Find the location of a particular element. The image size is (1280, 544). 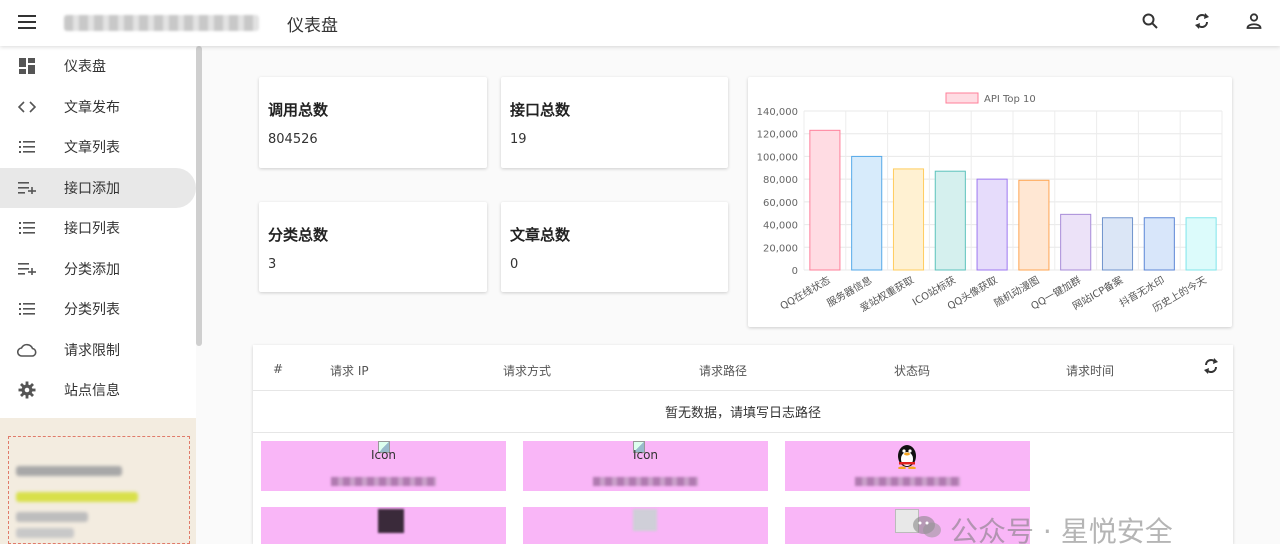

sidebar-item-label: 接口列表 is located at coordinates (92, 229).